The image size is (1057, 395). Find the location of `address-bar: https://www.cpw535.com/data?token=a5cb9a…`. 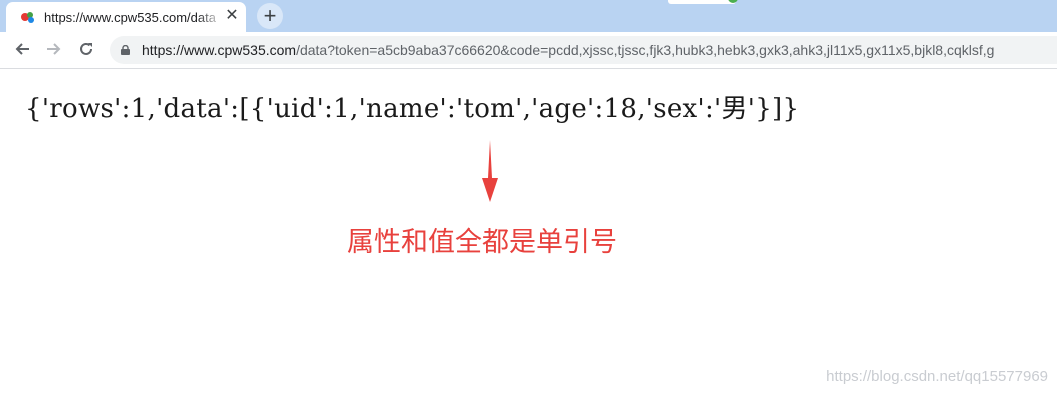

address-bar: https://www.cpw535.com/data?token=a5cb9a… is located at coordinates (583, 50).